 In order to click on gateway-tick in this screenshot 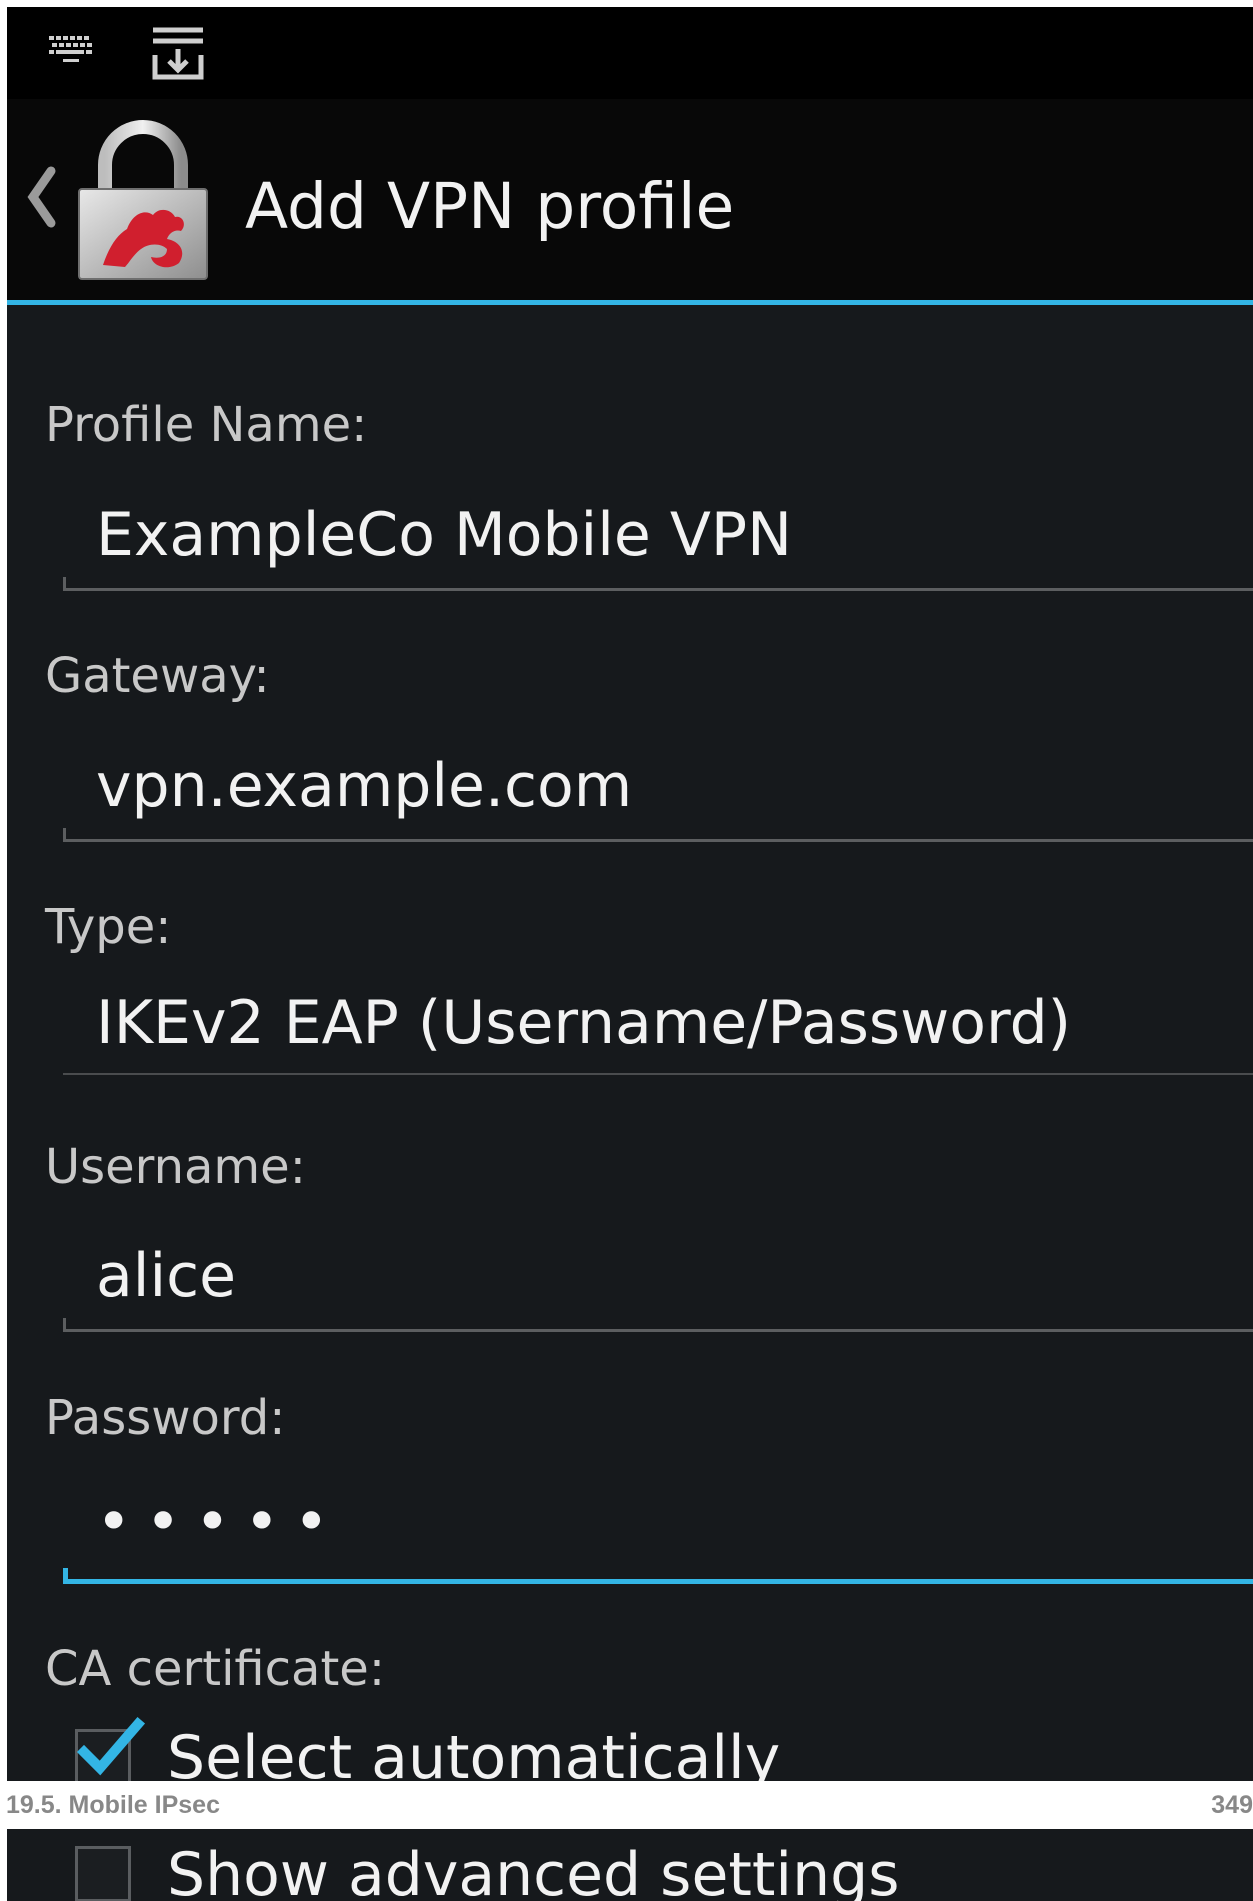, I will do `click(64, 835)`.